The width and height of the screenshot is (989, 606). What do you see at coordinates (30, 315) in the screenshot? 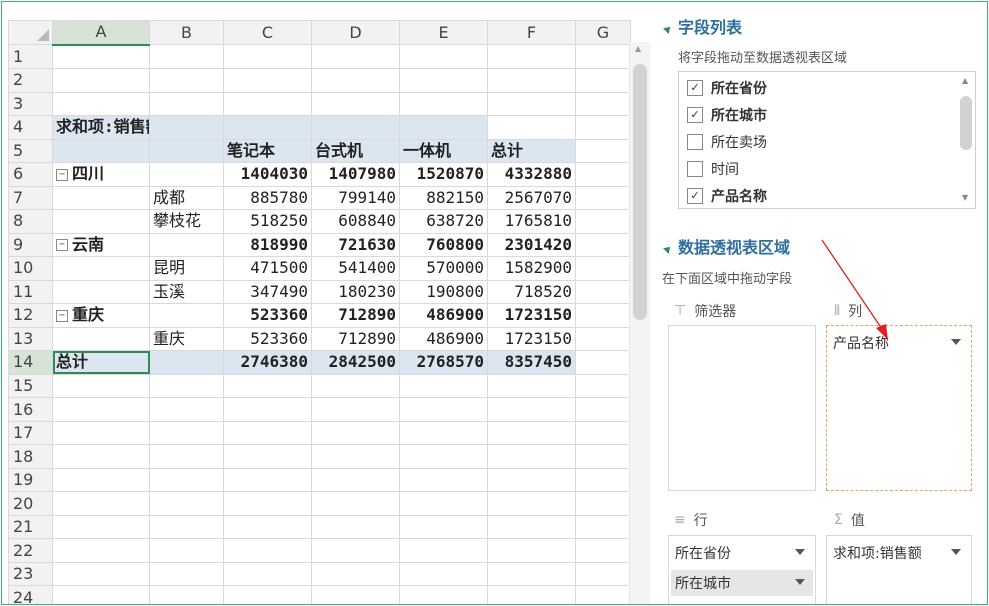
I see `row-header: 12` at bounding box center [30, 315].